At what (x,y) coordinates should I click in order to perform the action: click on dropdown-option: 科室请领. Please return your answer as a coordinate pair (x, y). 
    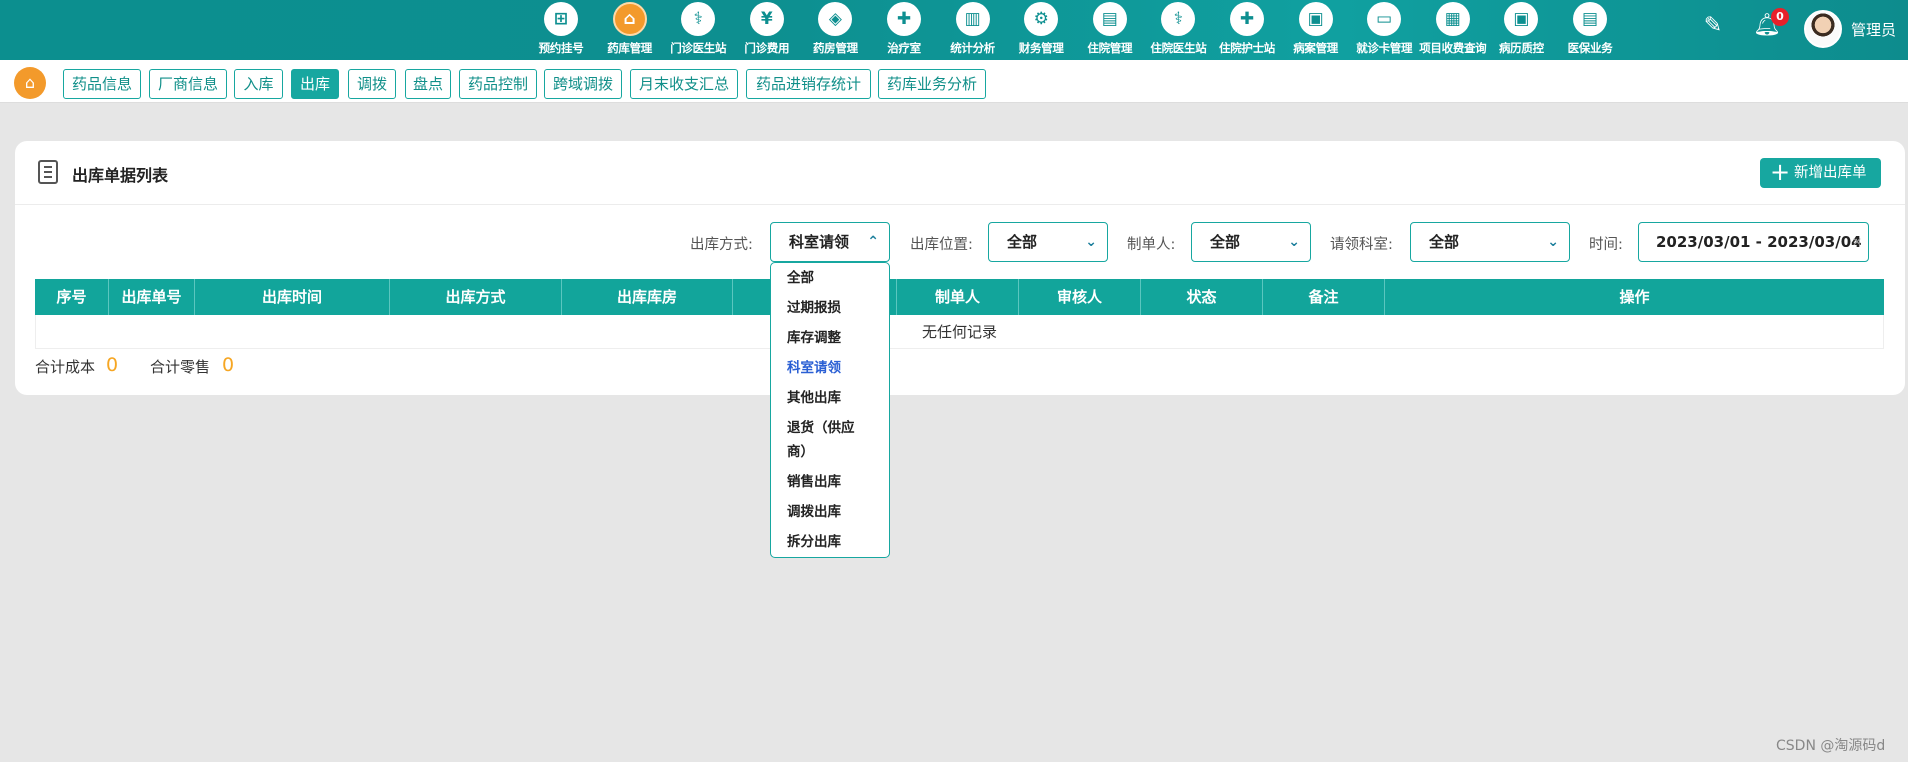
    Looking at the image, I should click on (830, 368).